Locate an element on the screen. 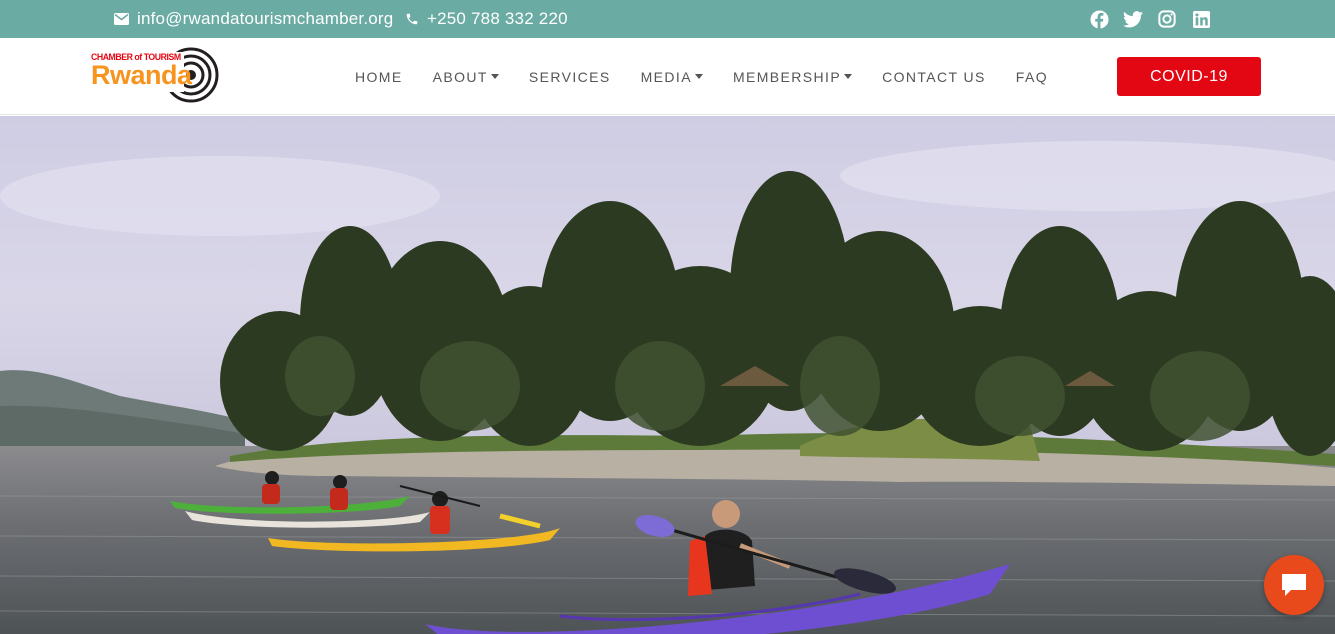 Image resolution: width=1335 pixels, height=634 pixels. nav-home: HOME is located at coordinates (379, 77).